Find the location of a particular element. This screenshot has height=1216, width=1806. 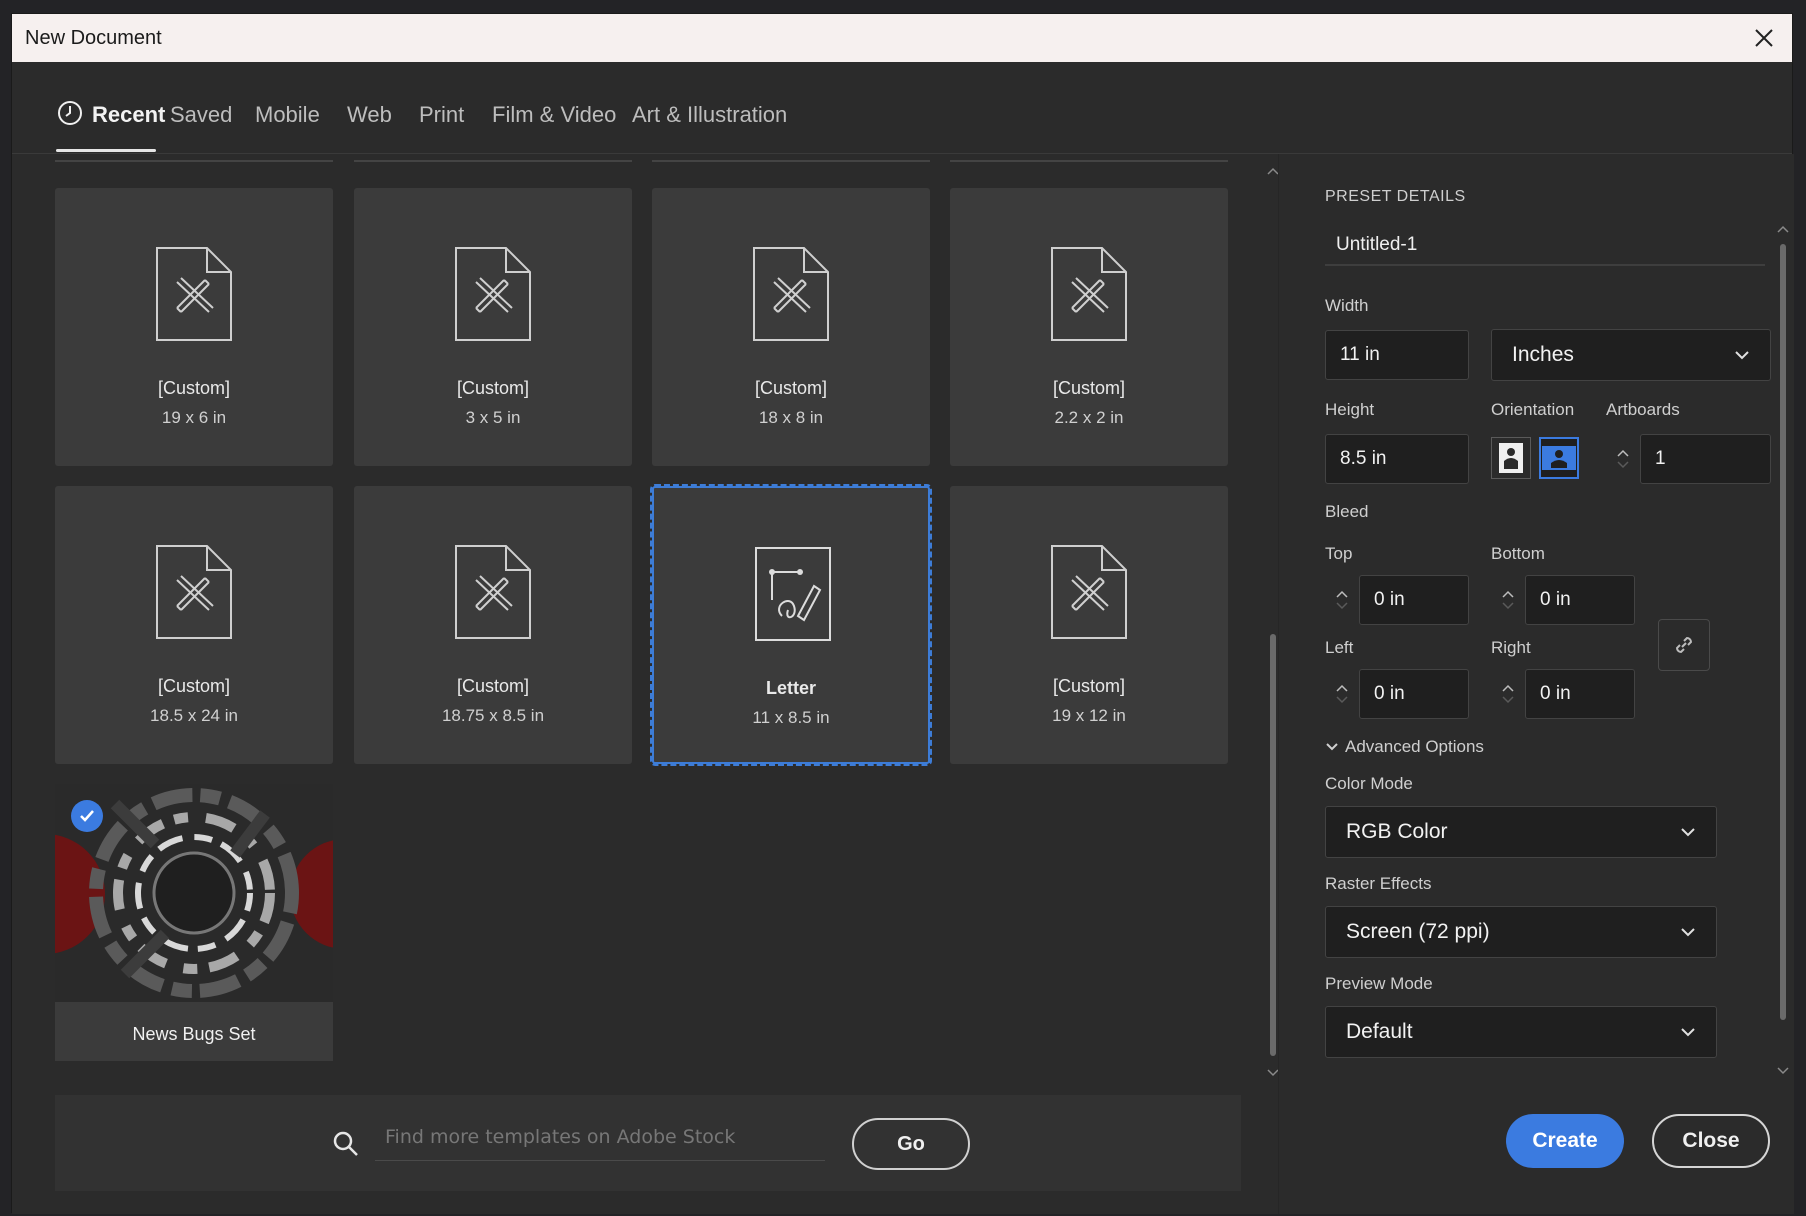

preset-card: [Custom] 18.75 x 8.5 in is located at coordinates (493, 625).